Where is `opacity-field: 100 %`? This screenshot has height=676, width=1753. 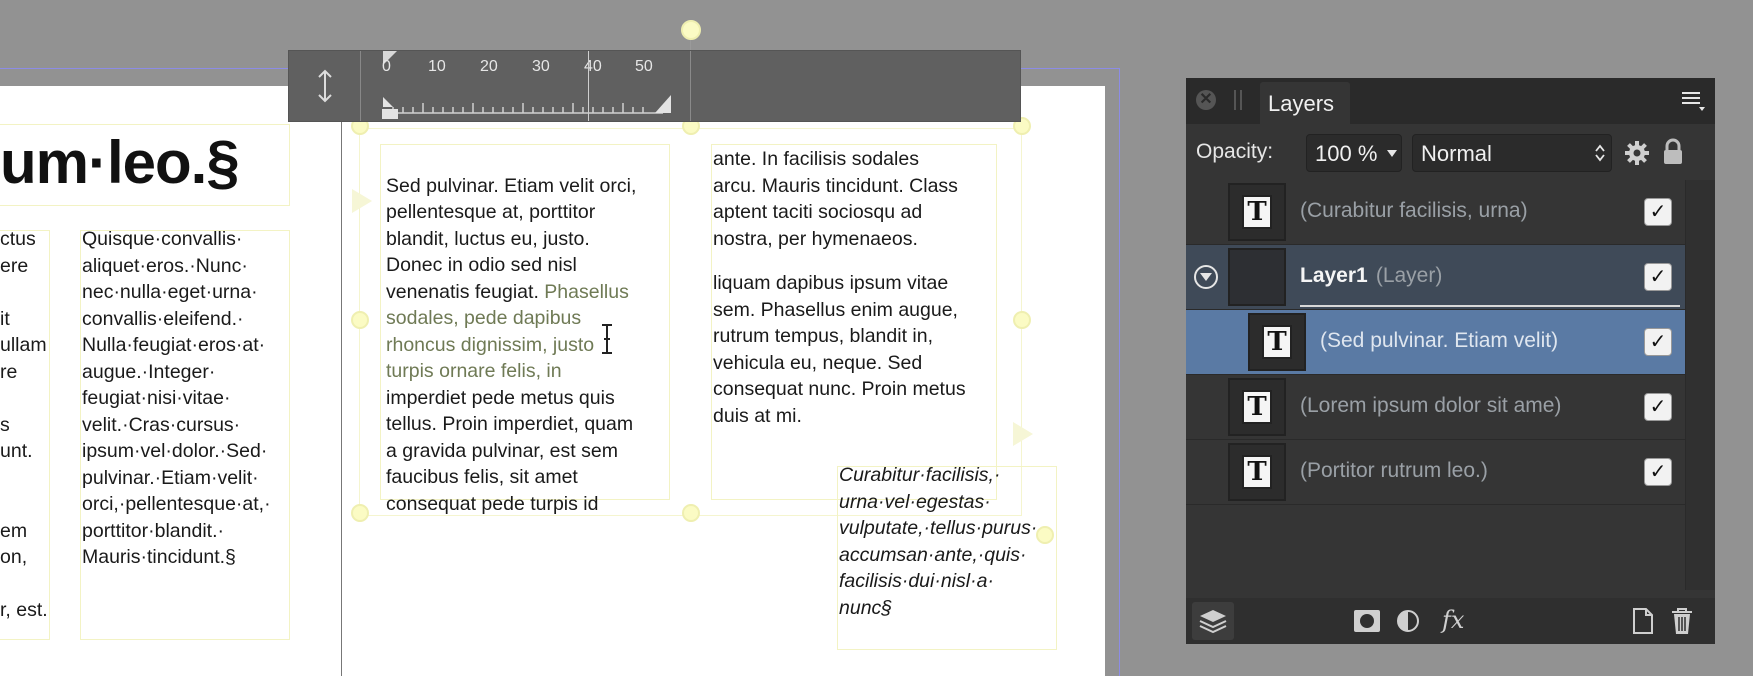 opacity-field: 100 % is located at coordinates (1354, 153).